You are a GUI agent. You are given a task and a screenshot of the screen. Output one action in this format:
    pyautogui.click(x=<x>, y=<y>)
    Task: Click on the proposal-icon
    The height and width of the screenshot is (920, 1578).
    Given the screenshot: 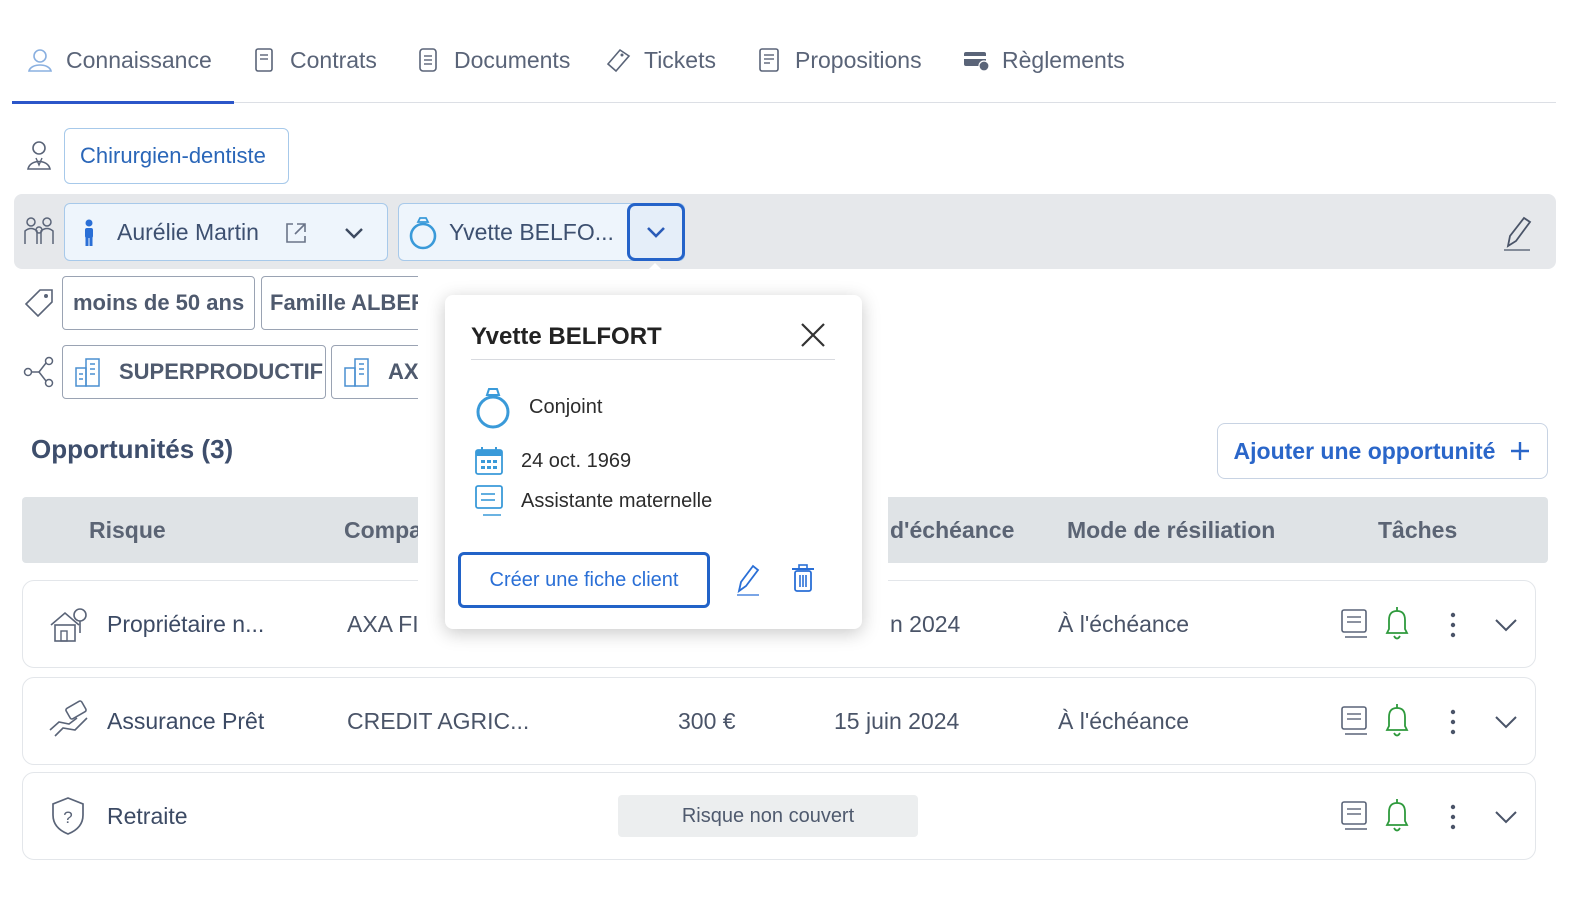 What is the action you would take?
    pyautogui.click(x=769, y=60)
    